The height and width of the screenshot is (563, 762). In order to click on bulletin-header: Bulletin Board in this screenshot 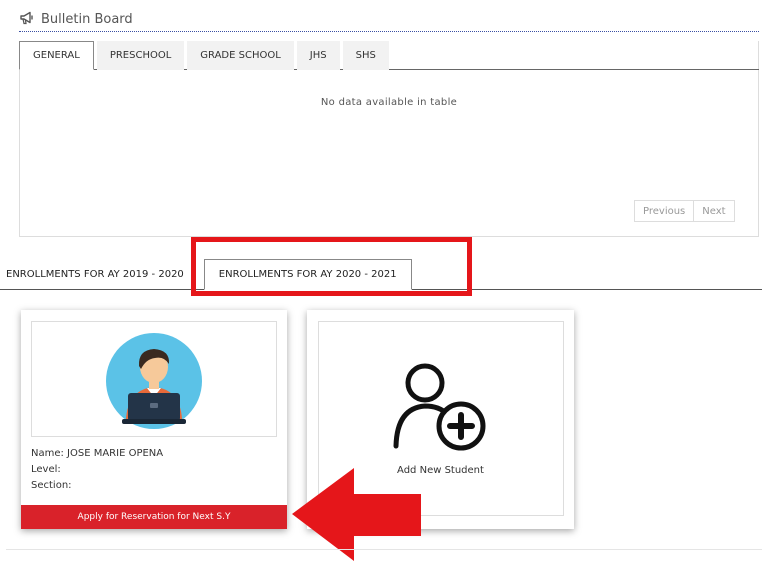, I will do `click(76, 19)`.